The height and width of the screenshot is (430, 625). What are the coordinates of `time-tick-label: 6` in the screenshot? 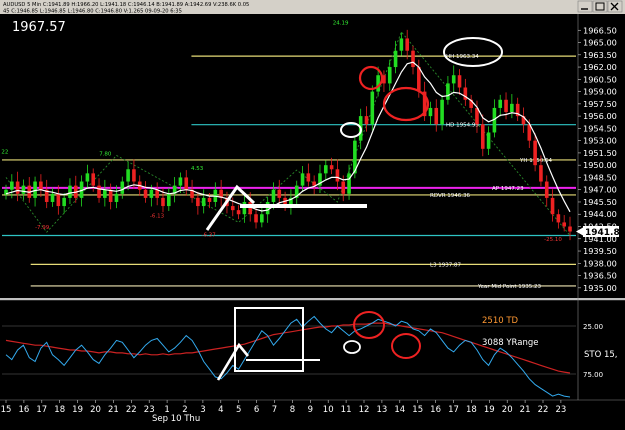 It's located at (256, 410).